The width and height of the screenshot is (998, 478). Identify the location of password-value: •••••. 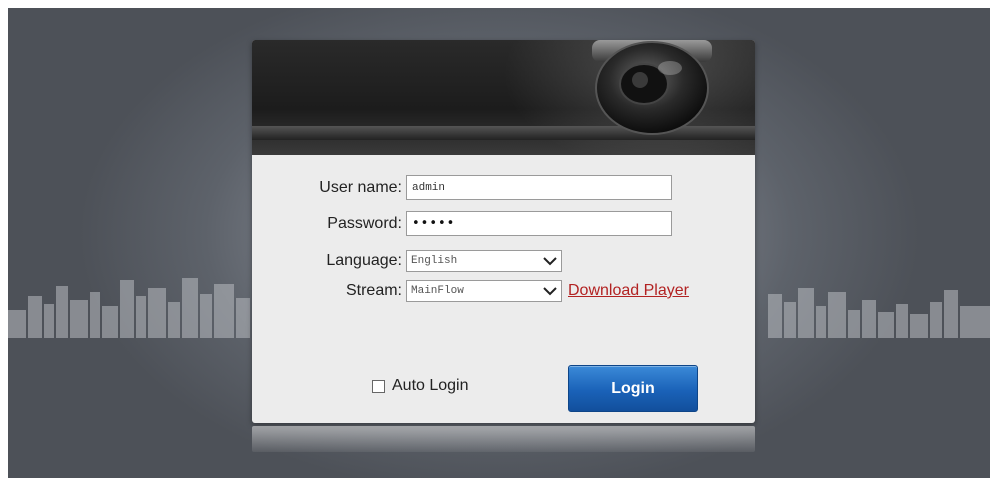
(434, 223).